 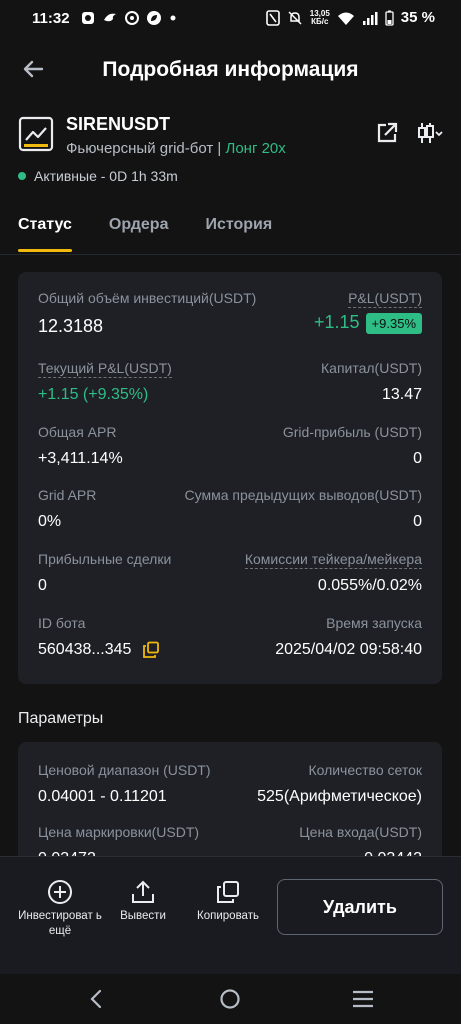 I want to click on app-header: Подробная информация, so click(x=230, y=71).